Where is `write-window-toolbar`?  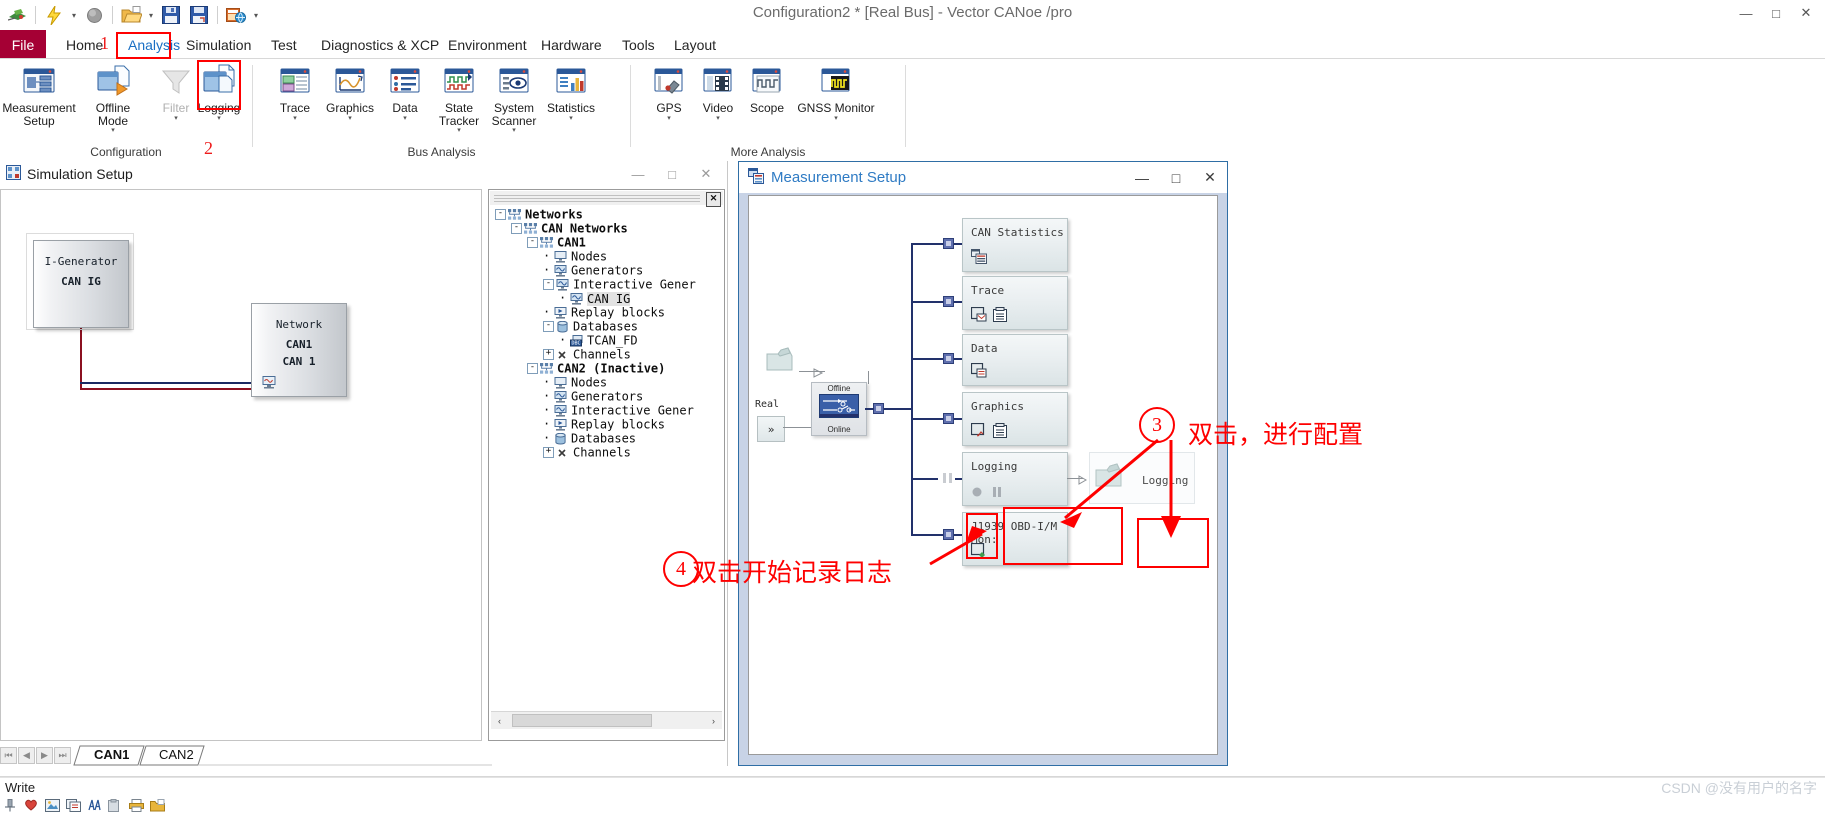
write-window-toolbar is located at coordinates (83, 805).